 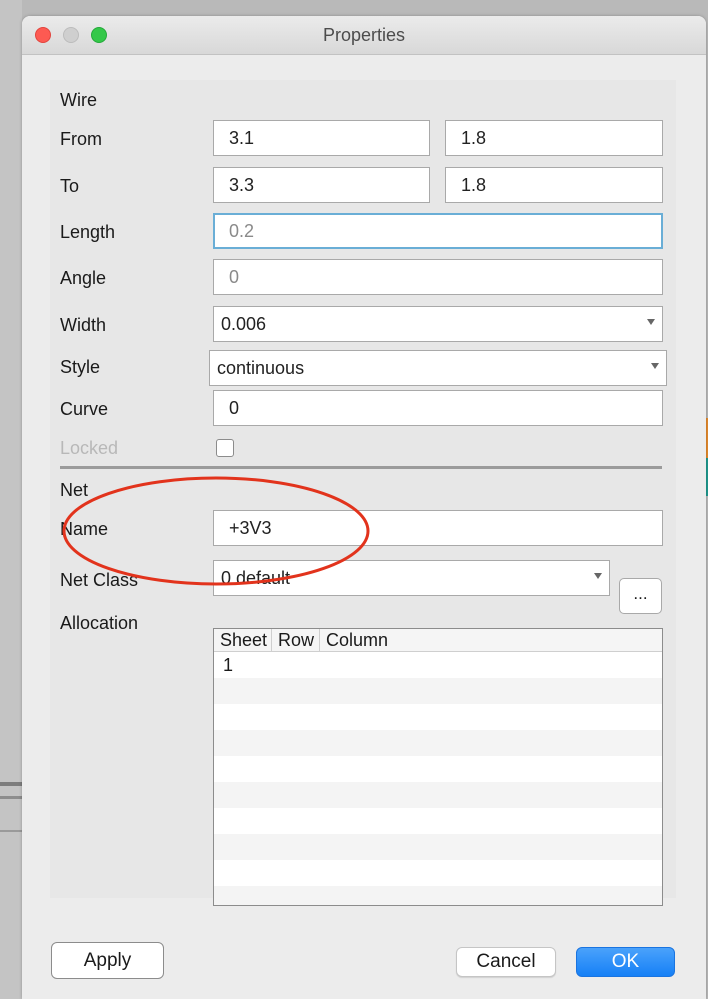 What do you see at coordinates (438, 231) in the screenshot?
I see `length-field: 0.2` at bounding box center [438, 231].